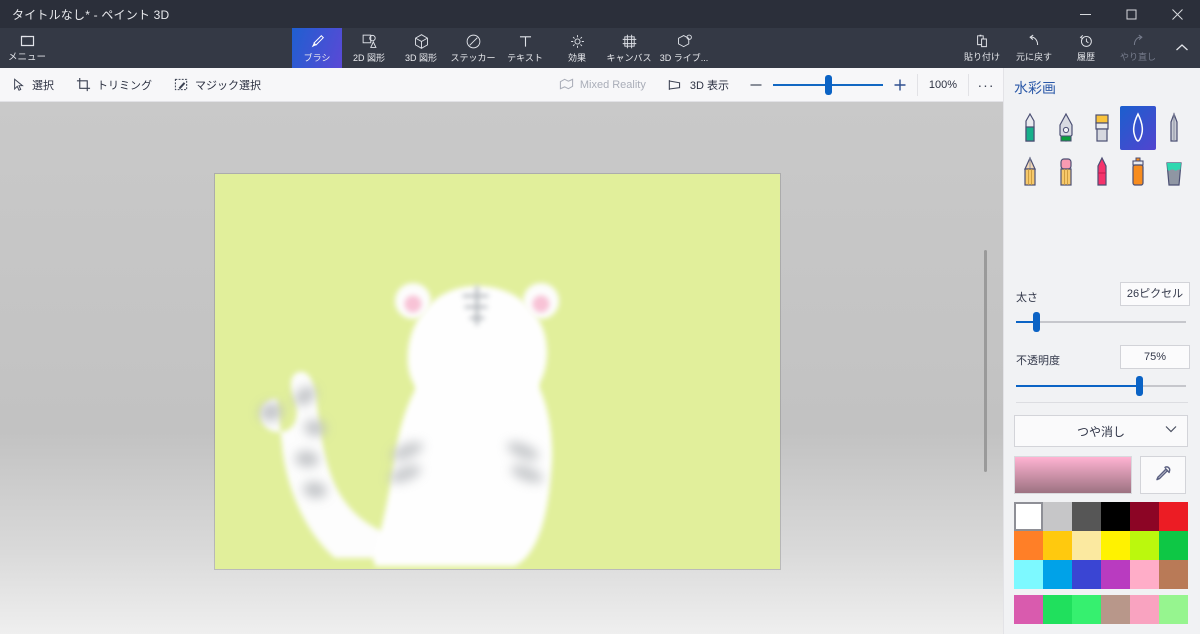 This screenshot has height=634, width=1200. What do you see at coordinates (525, 48) in the screenshot?
I see `tab-text: テキスト` at bounding box center [525, 48].